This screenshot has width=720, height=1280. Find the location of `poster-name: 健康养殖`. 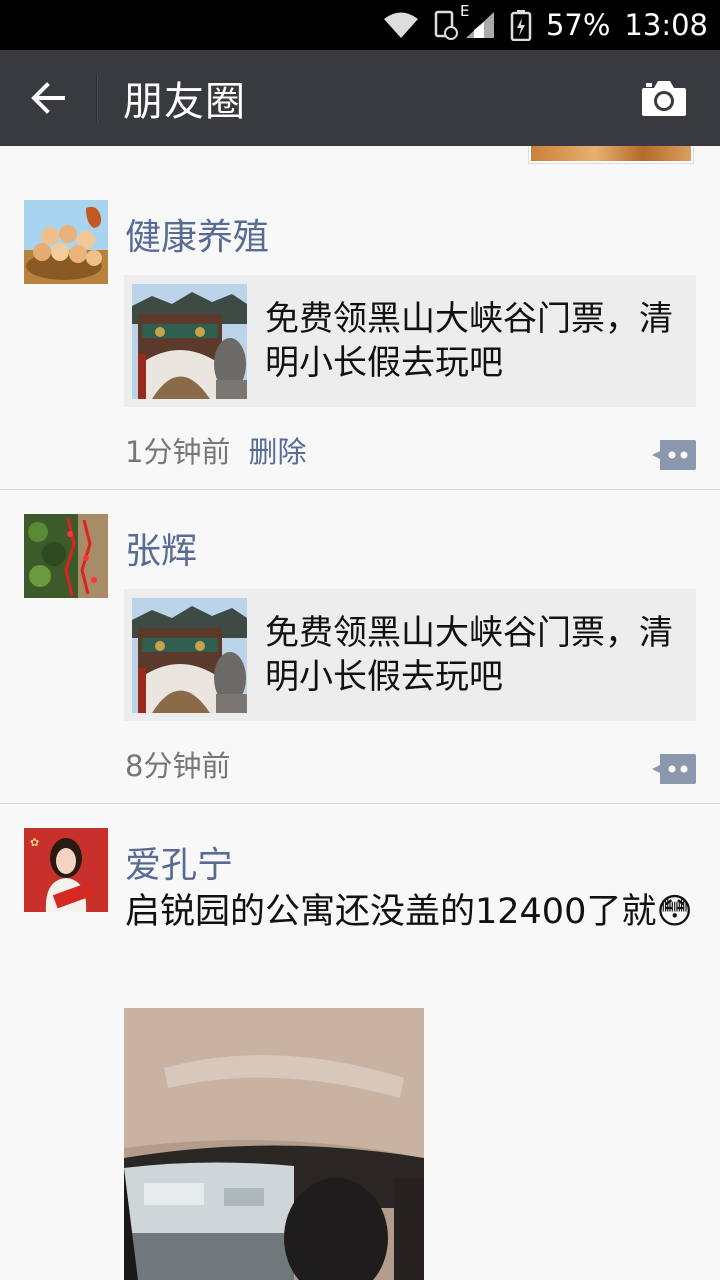

poster-name: 健康养殖 is located at coordinates (197, 234).